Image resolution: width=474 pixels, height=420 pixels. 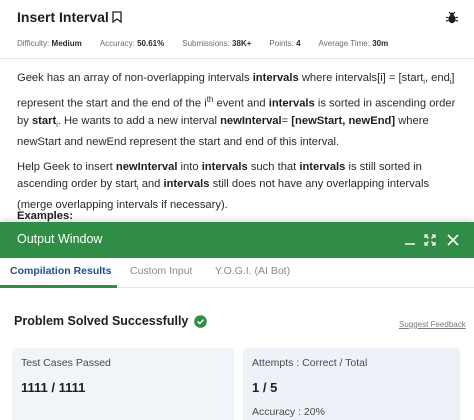 I want to click on bookmark-icon, so click(x=117, y=17).